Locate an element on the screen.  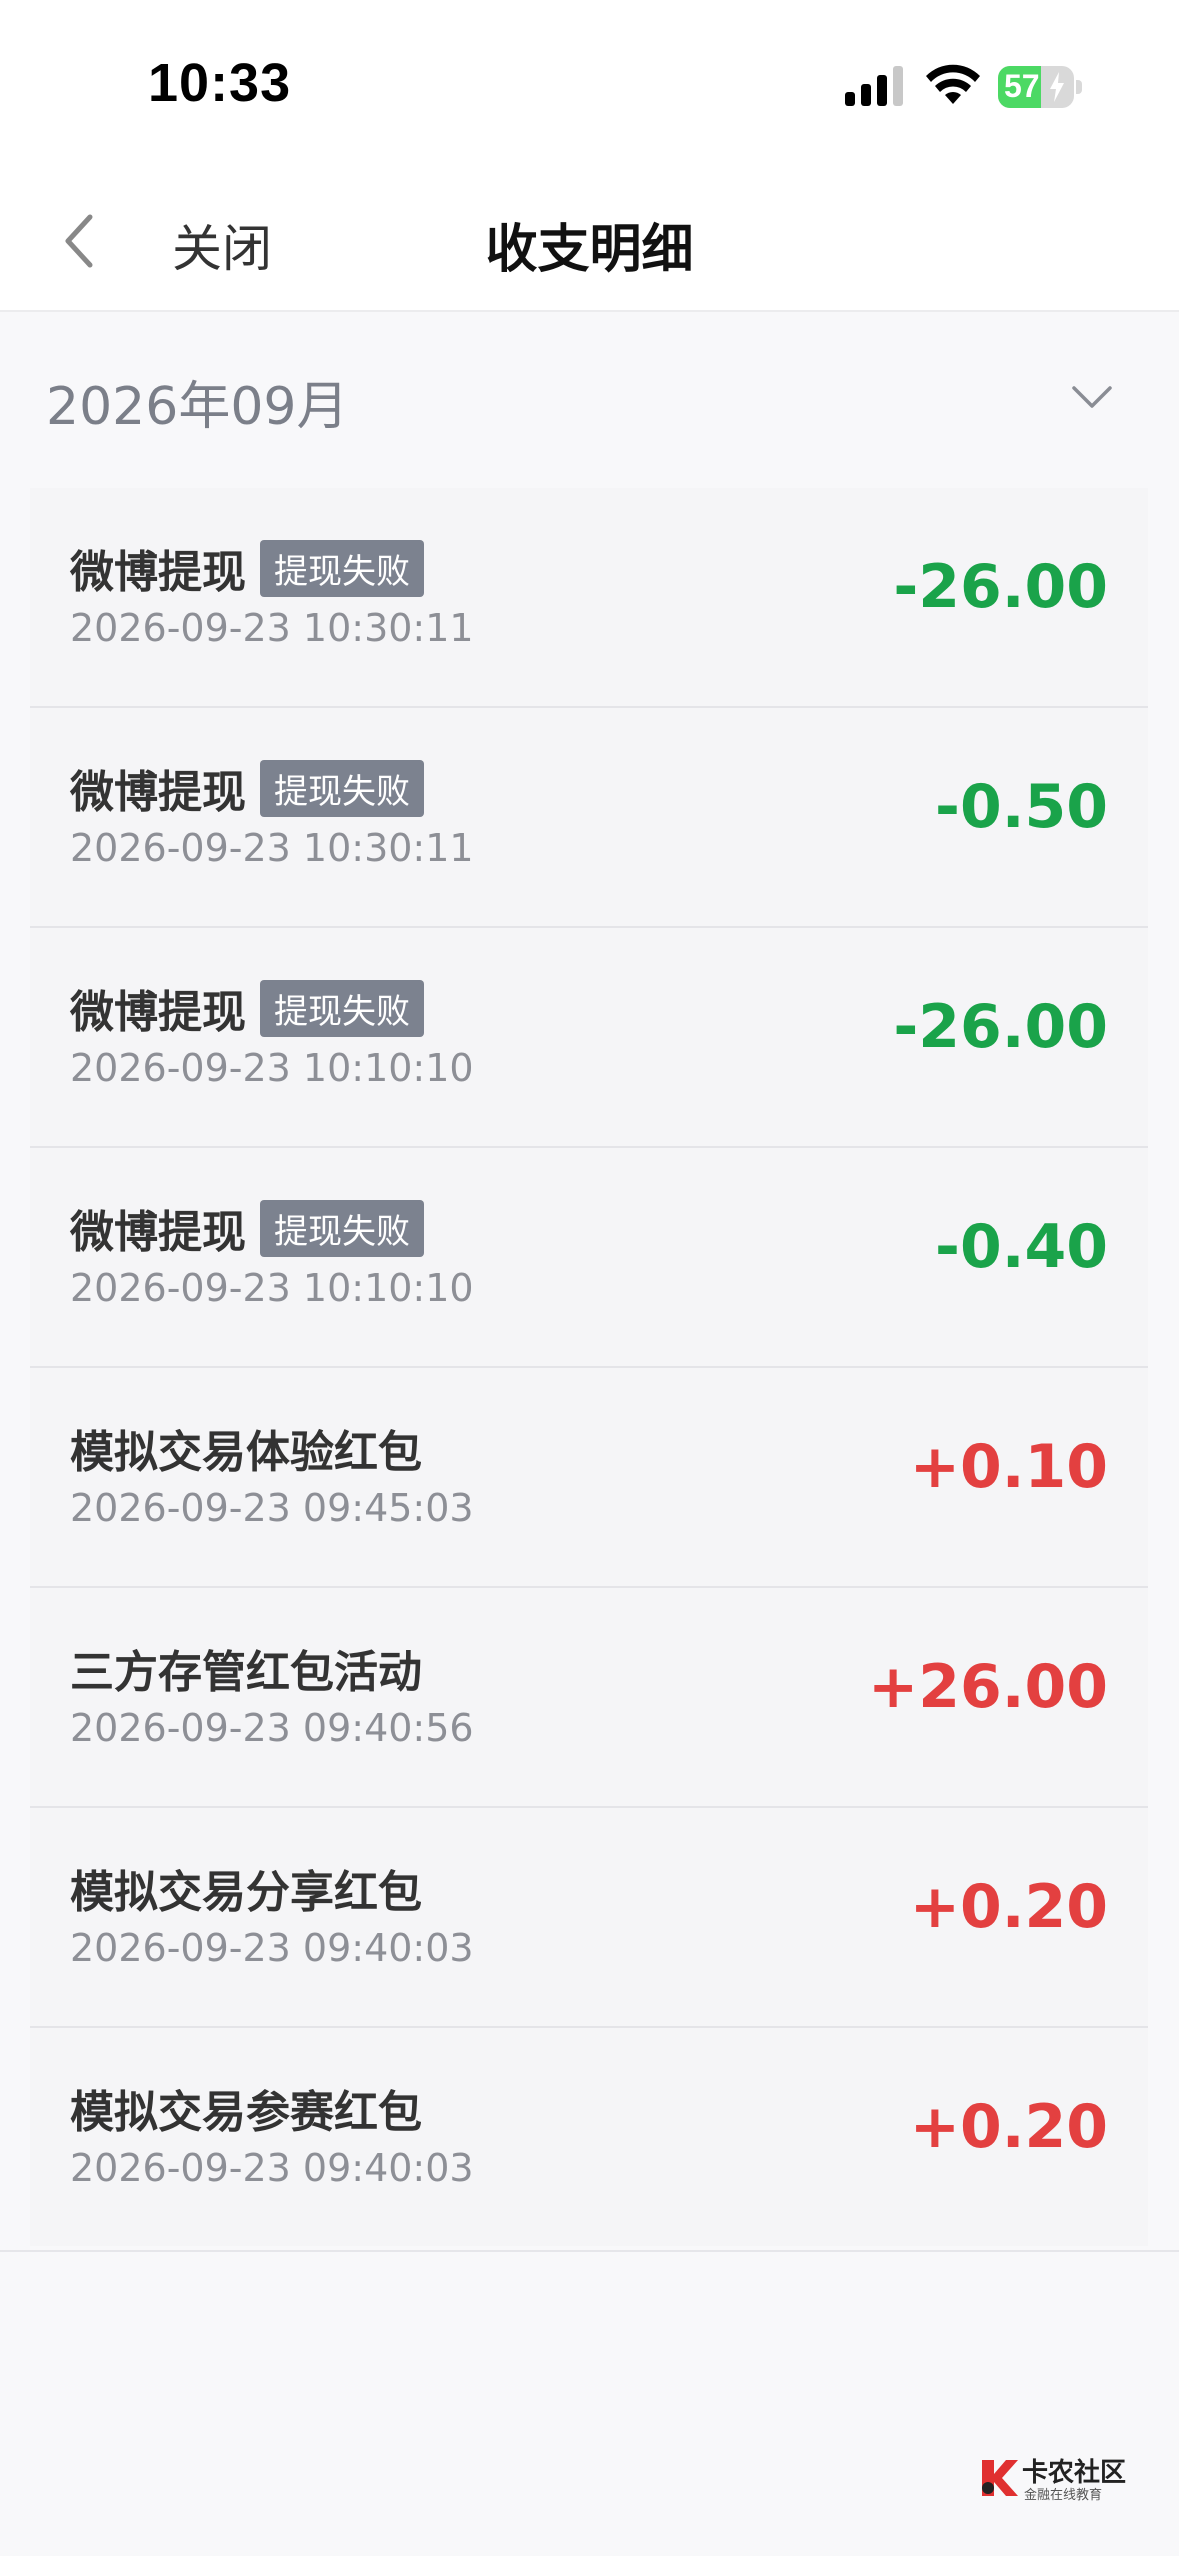
chevron-down-icon is located at coordinates (1092, 397).